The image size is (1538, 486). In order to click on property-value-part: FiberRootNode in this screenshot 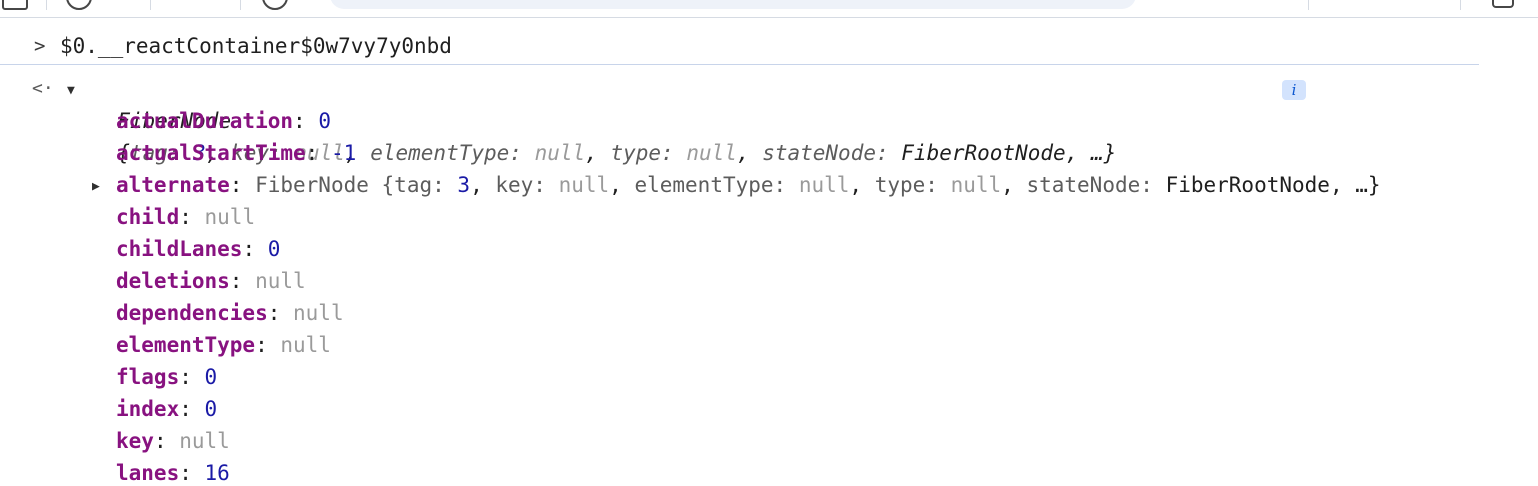, I will do `click(1247, 185)`.